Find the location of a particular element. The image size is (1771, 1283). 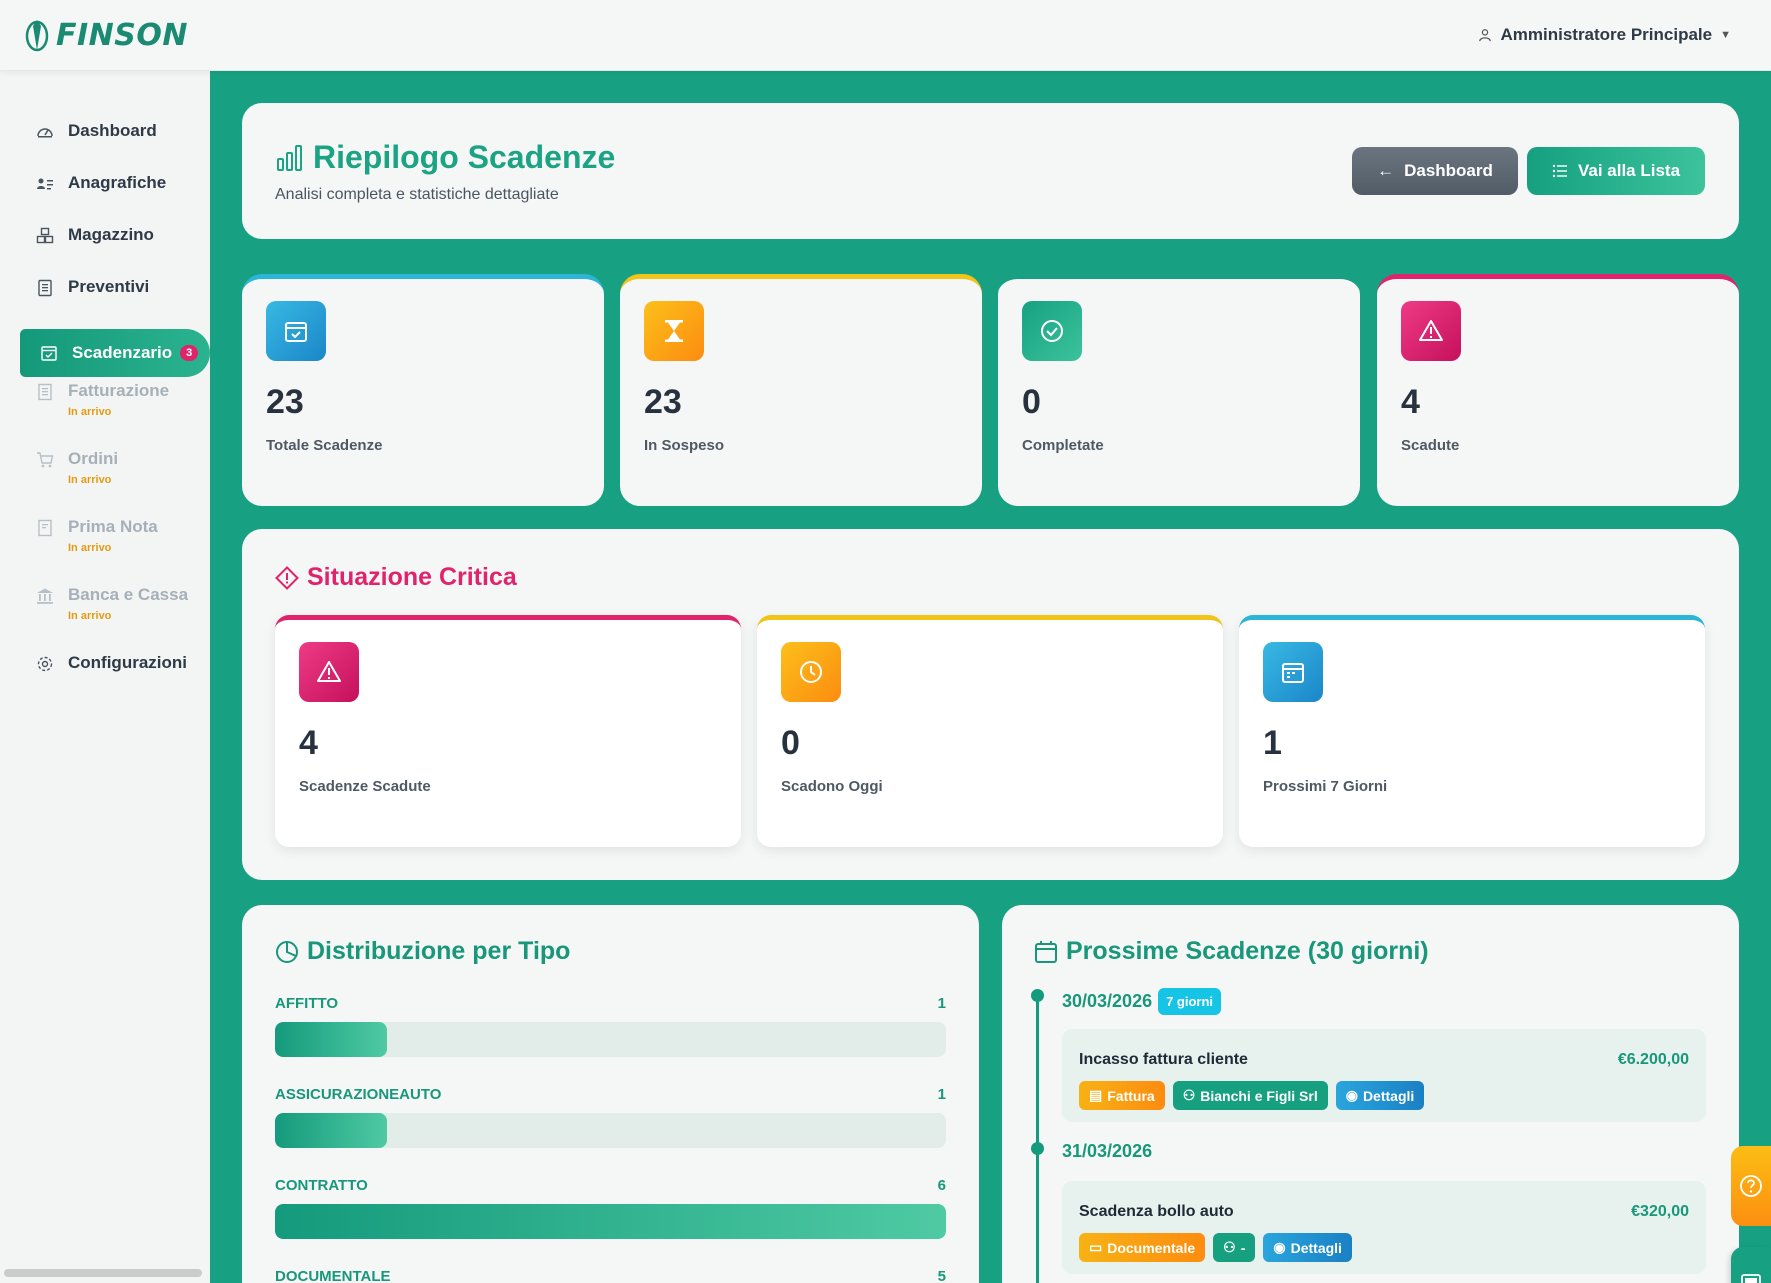

logo-text: FINSON is located at coordinates (122, 35).